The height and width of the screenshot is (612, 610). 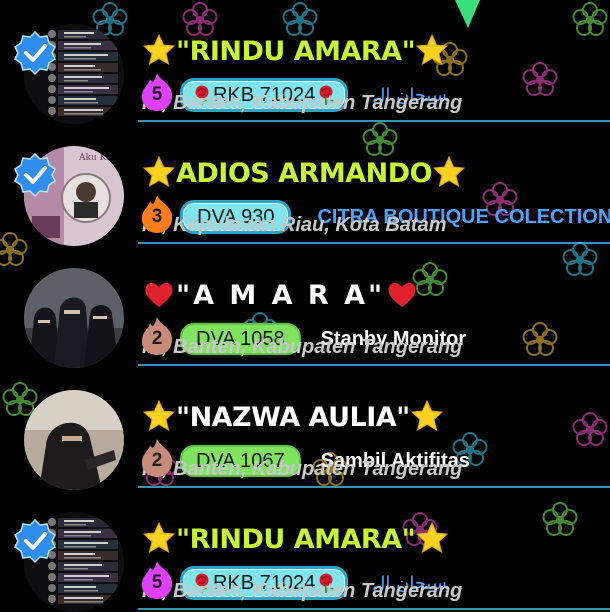 I want to click on level-badge: 3, so click(x=157, y=214).